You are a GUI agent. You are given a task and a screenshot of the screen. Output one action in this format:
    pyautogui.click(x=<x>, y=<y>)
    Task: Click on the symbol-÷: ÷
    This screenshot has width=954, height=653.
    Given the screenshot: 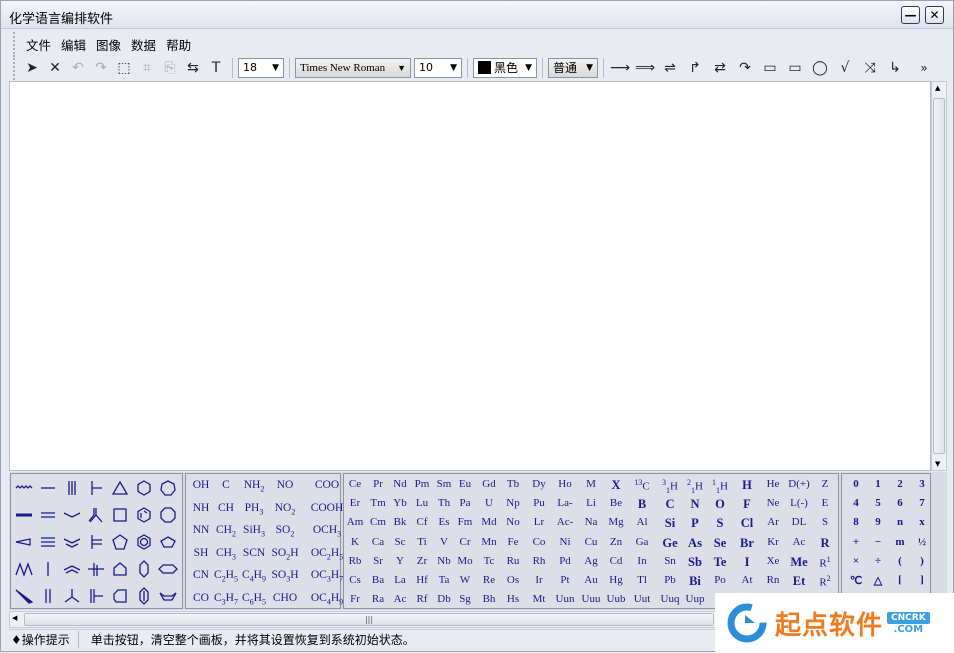 What is the action you would take?
    pyautogui.click(x=878, y=561)
    